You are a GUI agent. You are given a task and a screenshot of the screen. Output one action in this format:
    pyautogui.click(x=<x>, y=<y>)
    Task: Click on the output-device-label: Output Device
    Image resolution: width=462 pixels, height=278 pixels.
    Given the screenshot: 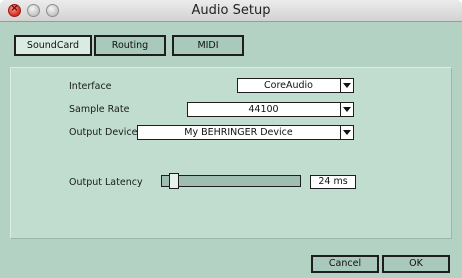 What is the action you would take?
    pyautogui.click(x=103, y=132)
    